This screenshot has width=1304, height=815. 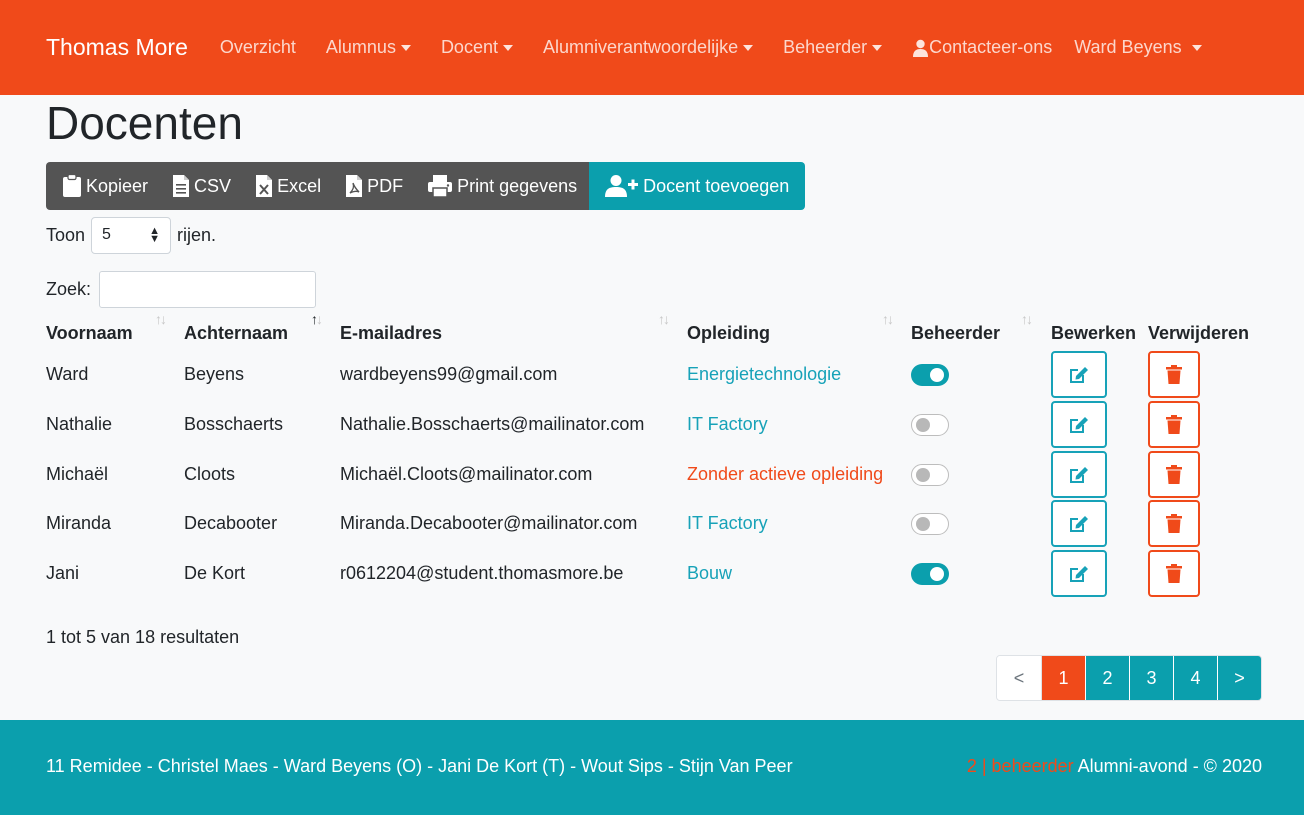 What do you see at coordinates (385, 185) in the screenshot?
I see `pdf-label: PDF` at bounding box center [385, 185].